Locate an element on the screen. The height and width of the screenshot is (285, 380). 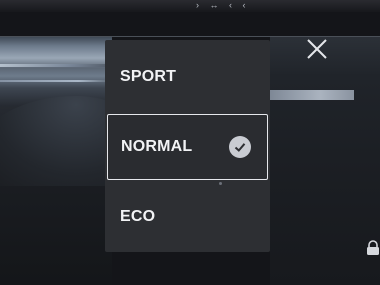
mode-option-label: NORMAL is located at coordinates (157, 146).